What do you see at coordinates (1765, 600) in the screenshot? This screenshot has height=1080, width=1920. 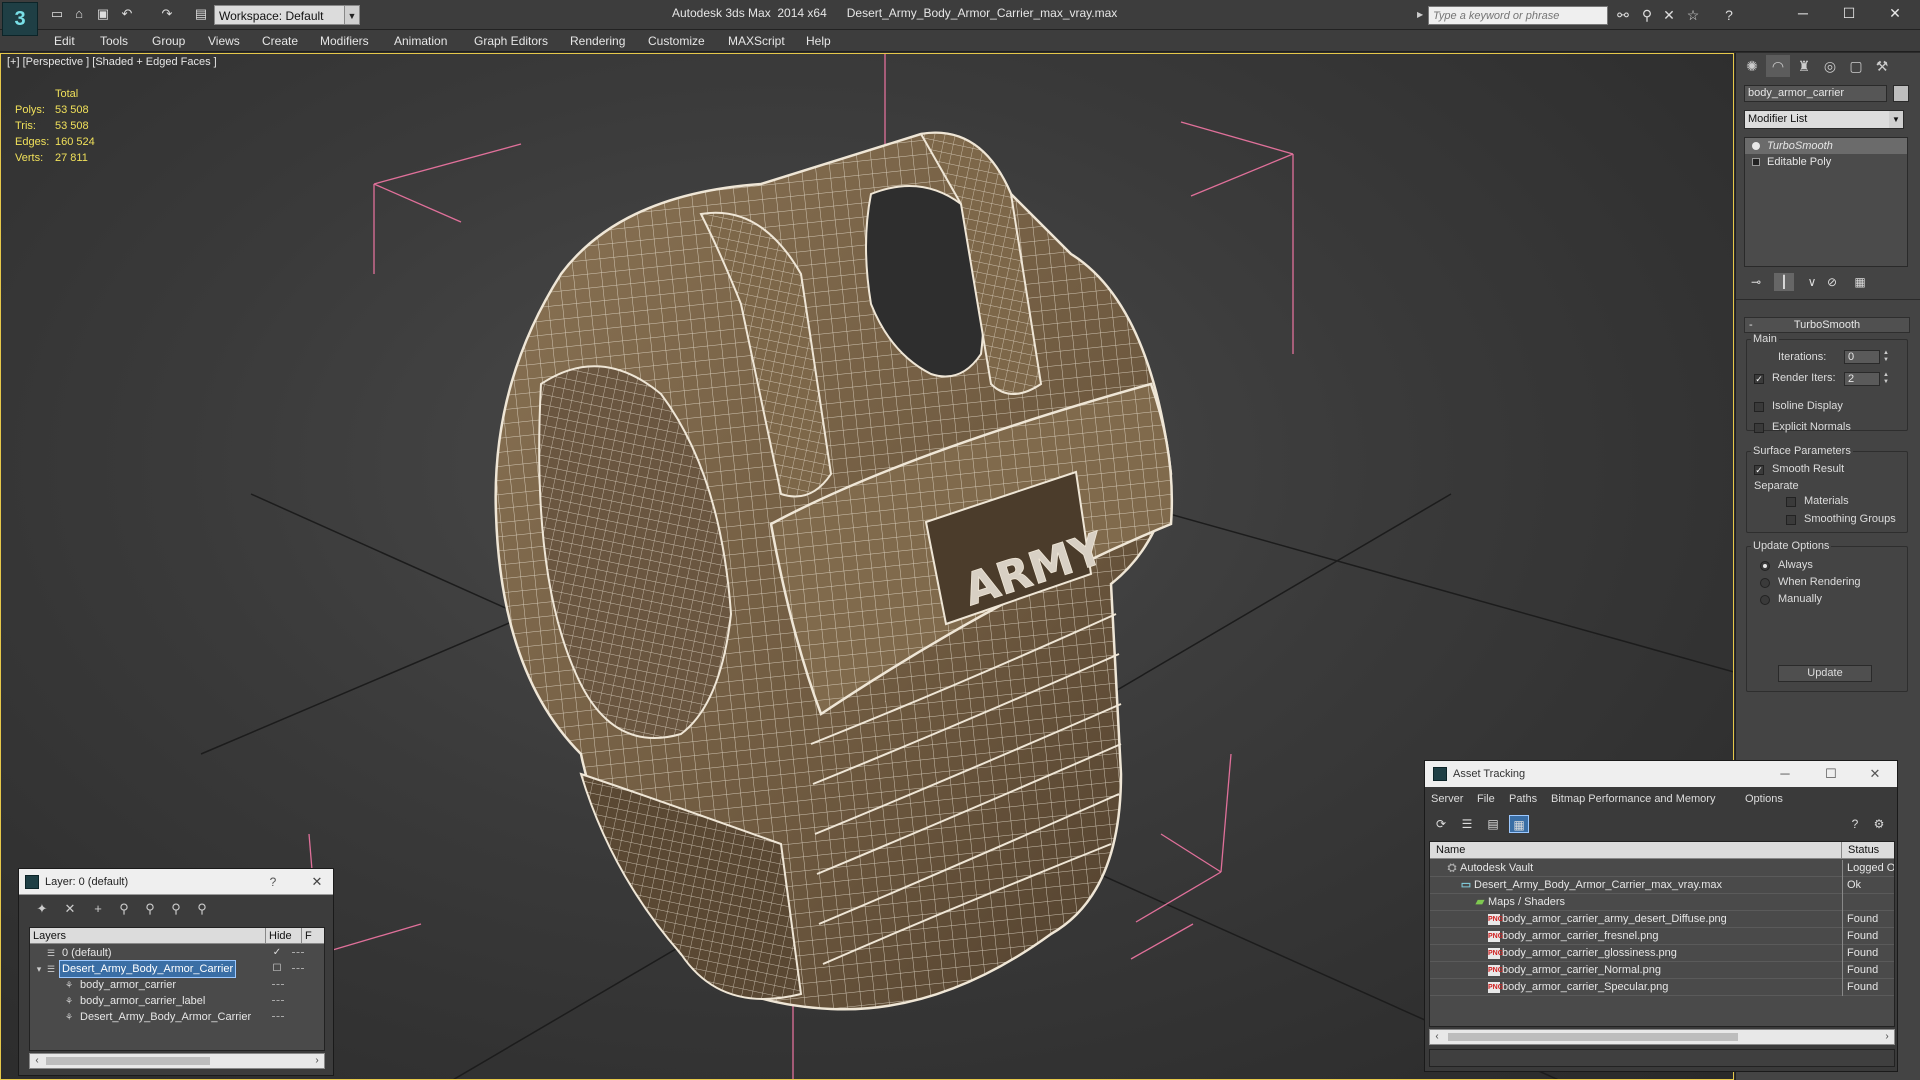 I see `update-manually-radio` at bounding box center [1765, 600].